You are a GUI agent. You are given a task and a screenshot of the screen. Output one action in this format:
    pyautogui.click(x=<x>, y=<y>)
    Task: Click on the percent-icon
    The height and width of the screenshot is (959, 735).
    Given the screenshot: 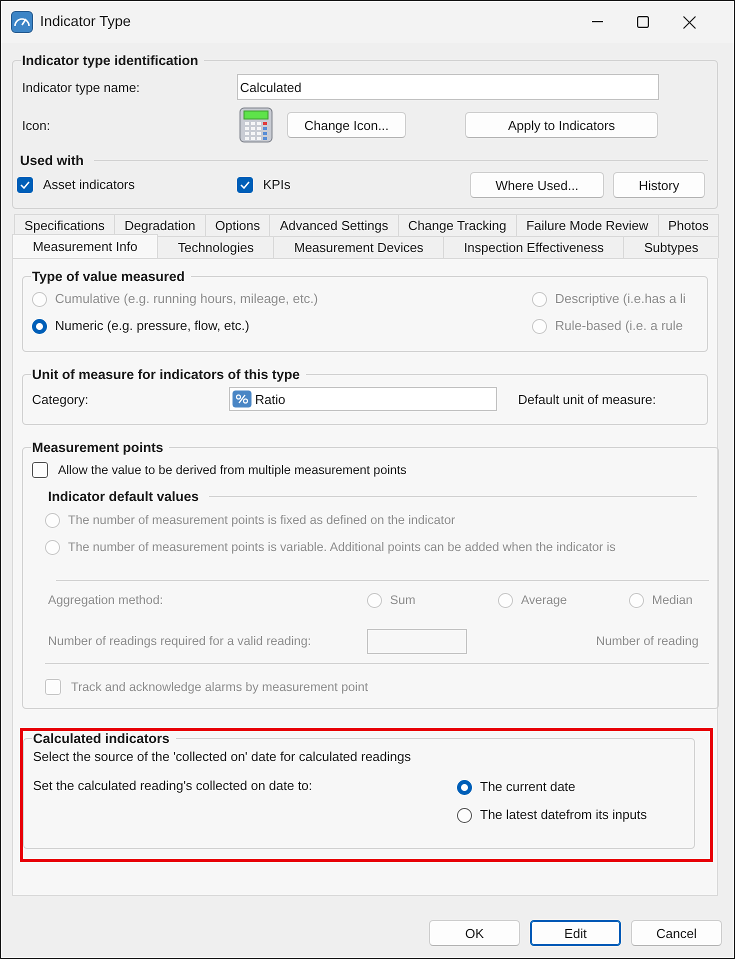 What is the action you would take?
    pyautogui.click(x=242, y=399)
    